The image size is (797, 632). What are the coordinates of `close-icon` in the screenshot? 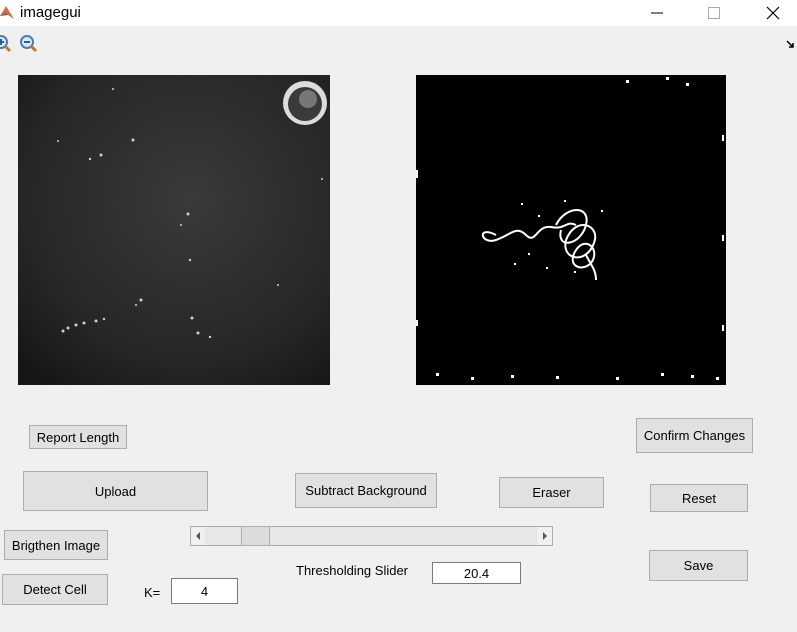 It's located at (773, 13).